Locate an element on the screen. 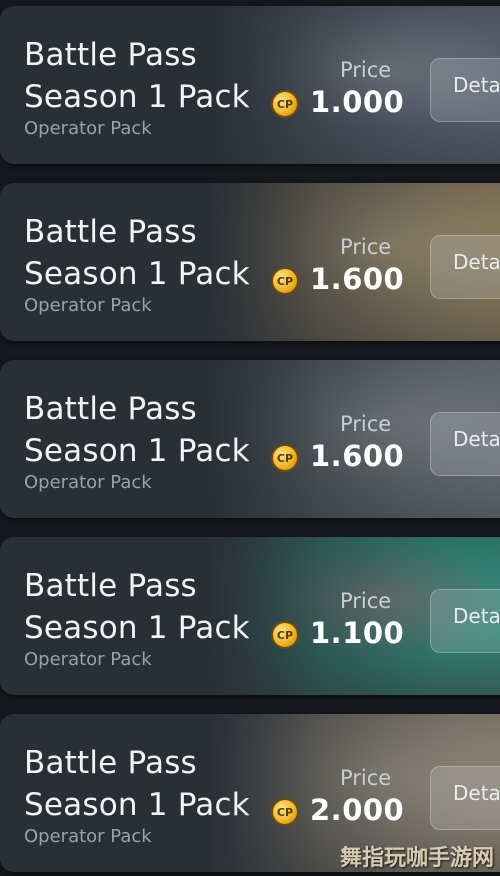  price-value: 1.100 is located at coordinates (357, 633).